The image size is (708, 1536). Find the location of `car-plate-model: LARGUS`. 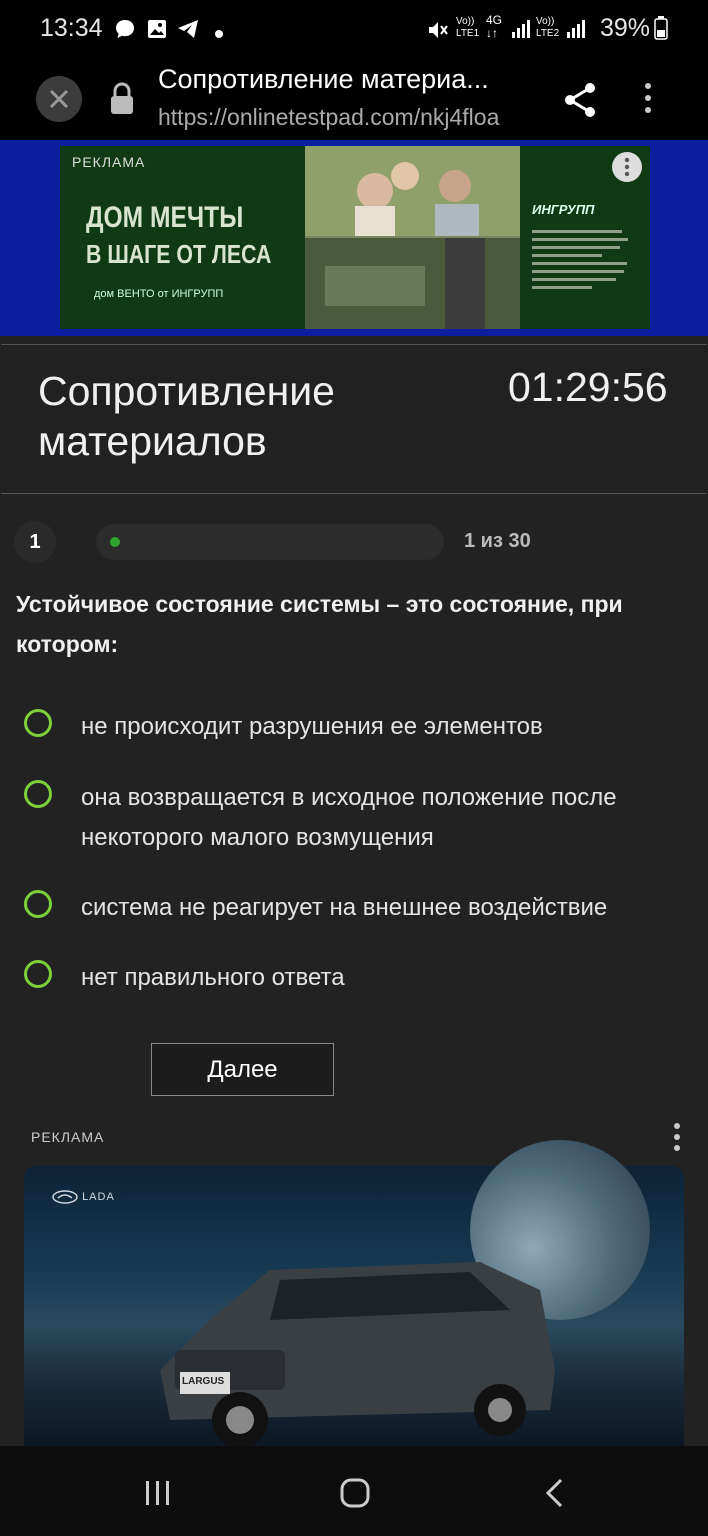

car-plate-model: LARGUS is located at coordinates (203, 1381).